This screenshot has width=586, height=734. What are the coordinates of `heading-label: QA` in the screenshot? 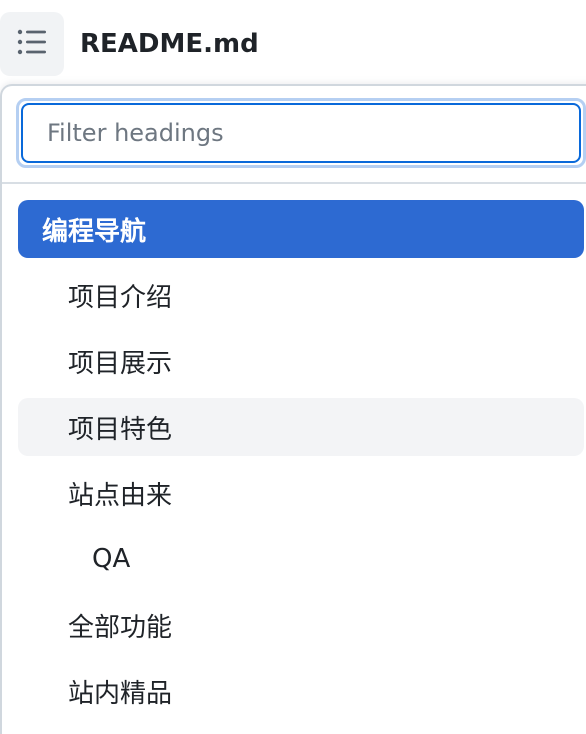 It's located at (111, 559).